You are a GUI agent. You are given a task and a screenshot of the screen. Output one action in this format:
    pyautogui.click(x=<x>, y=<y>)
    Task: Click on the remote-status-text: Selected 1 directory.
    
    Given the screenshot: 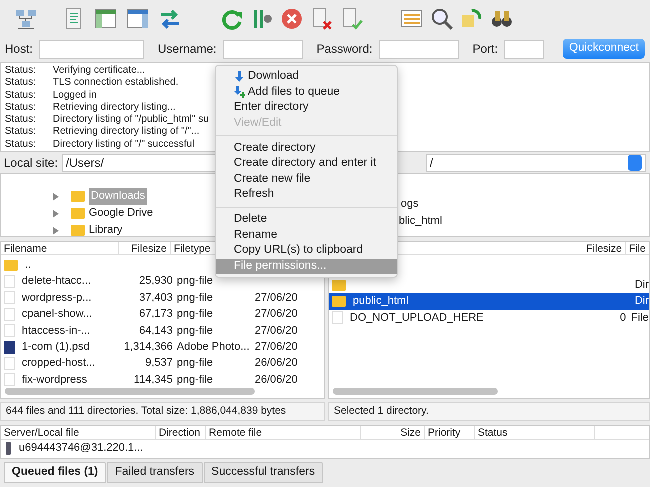 What is the action you would take?
    pyautogui.click(x=489, y=411)
    